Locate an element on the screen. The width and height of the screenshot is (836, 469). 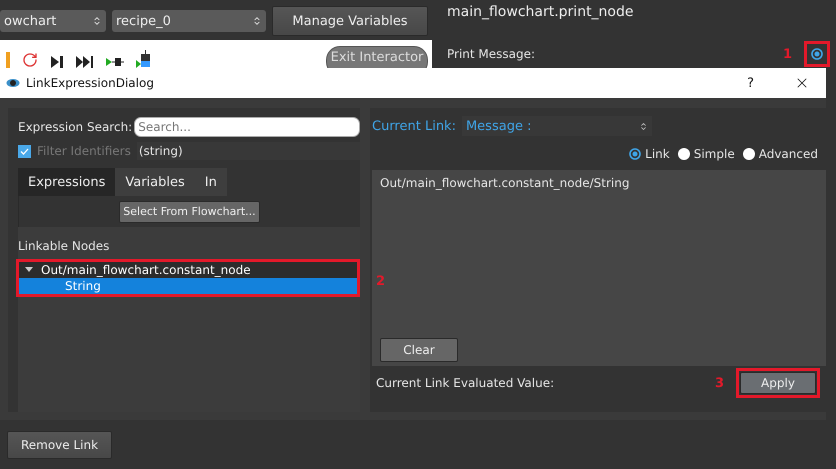
exit-interactor-button: Exit Interactor is located at coordinates (377, 57).